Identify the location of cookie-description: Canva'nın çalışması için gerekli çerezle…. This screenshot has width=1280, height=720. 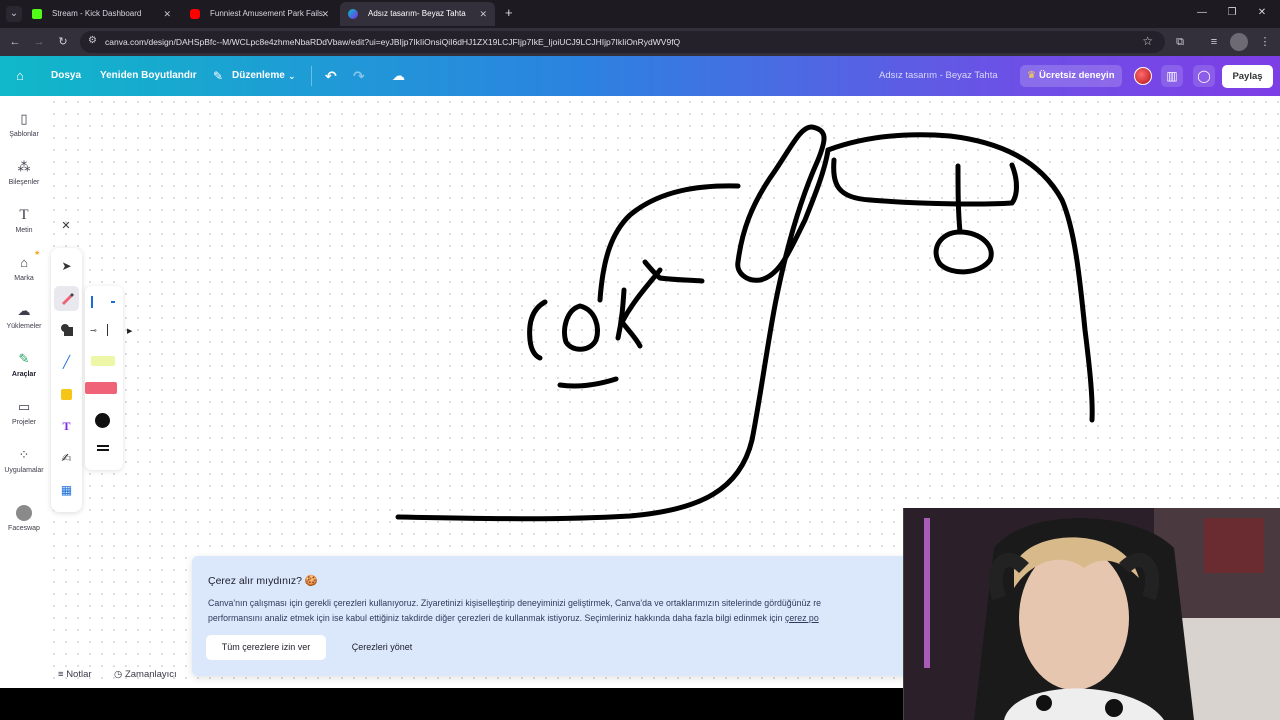
(565, 611).